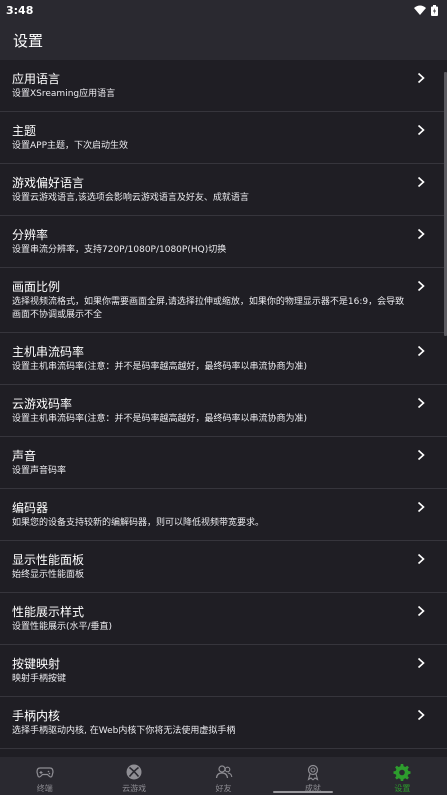  What do you see at coordinates (48, 612) in the screenshot?
I see `setting-title: 性能展示样式` at bounding box center [48, 612].